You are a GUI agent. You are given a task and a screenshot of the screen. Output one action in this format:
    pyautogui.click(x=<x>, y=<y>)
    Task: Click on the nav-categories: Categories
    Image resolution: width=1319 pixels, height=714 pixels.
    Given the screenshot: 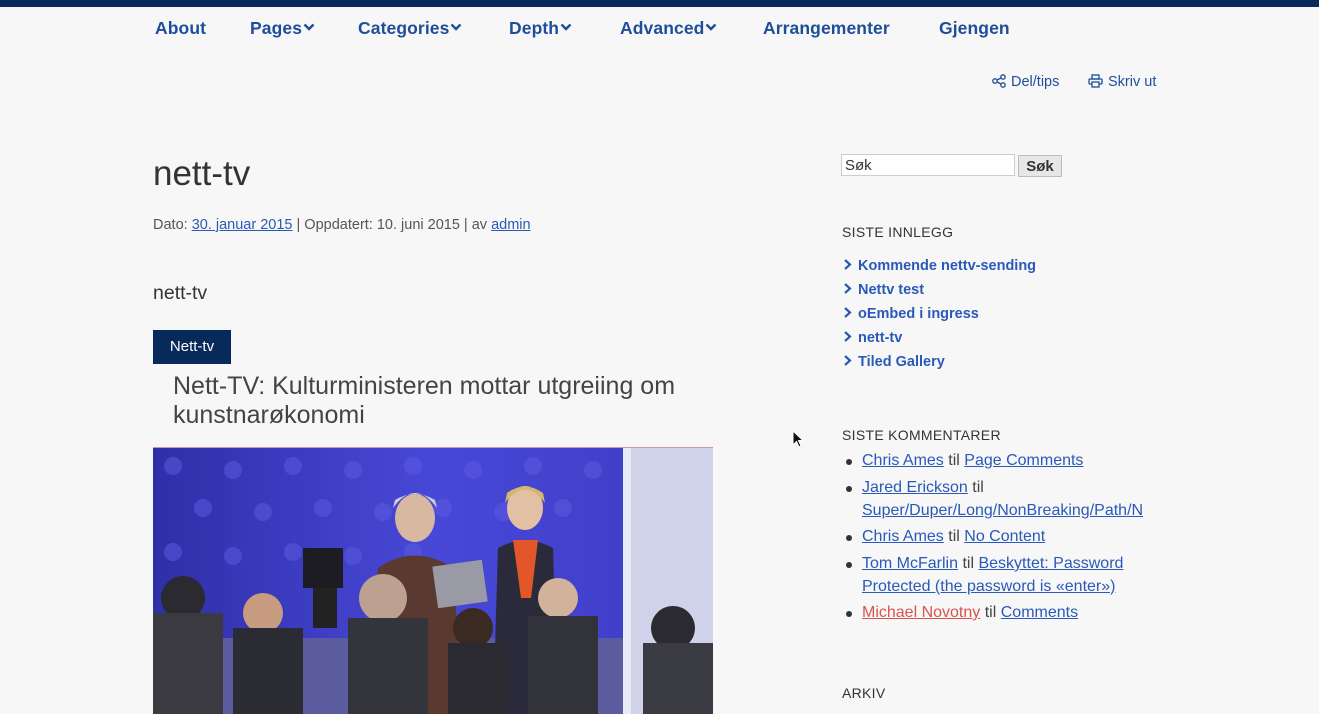 What is the action you would take?
    pyautogui.click(x=410, y=28)
    